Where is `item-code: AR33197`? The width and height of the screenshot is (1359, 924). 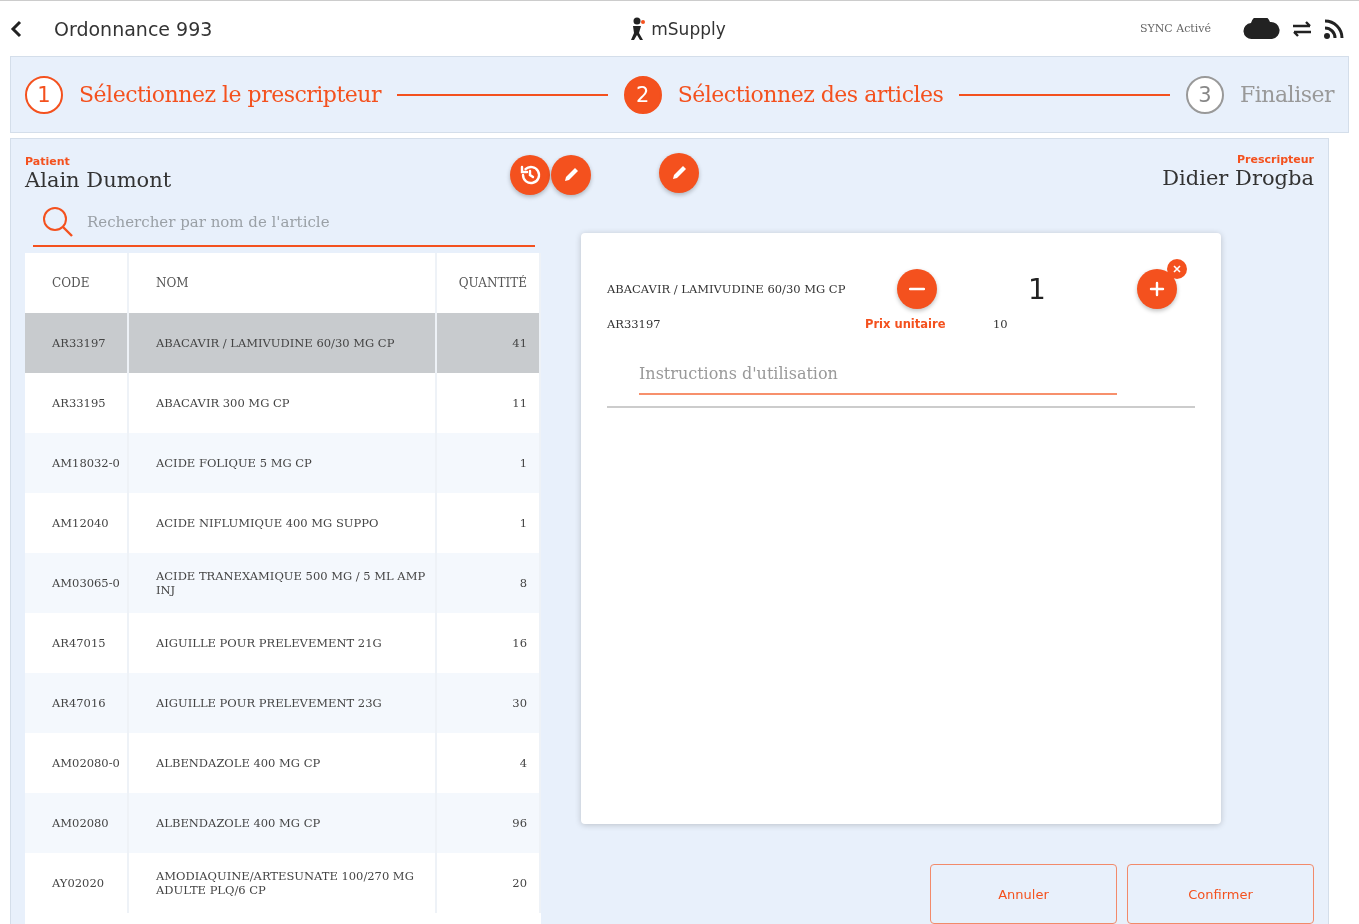 item-code: AR33197 is located at coordinates (634, 324).